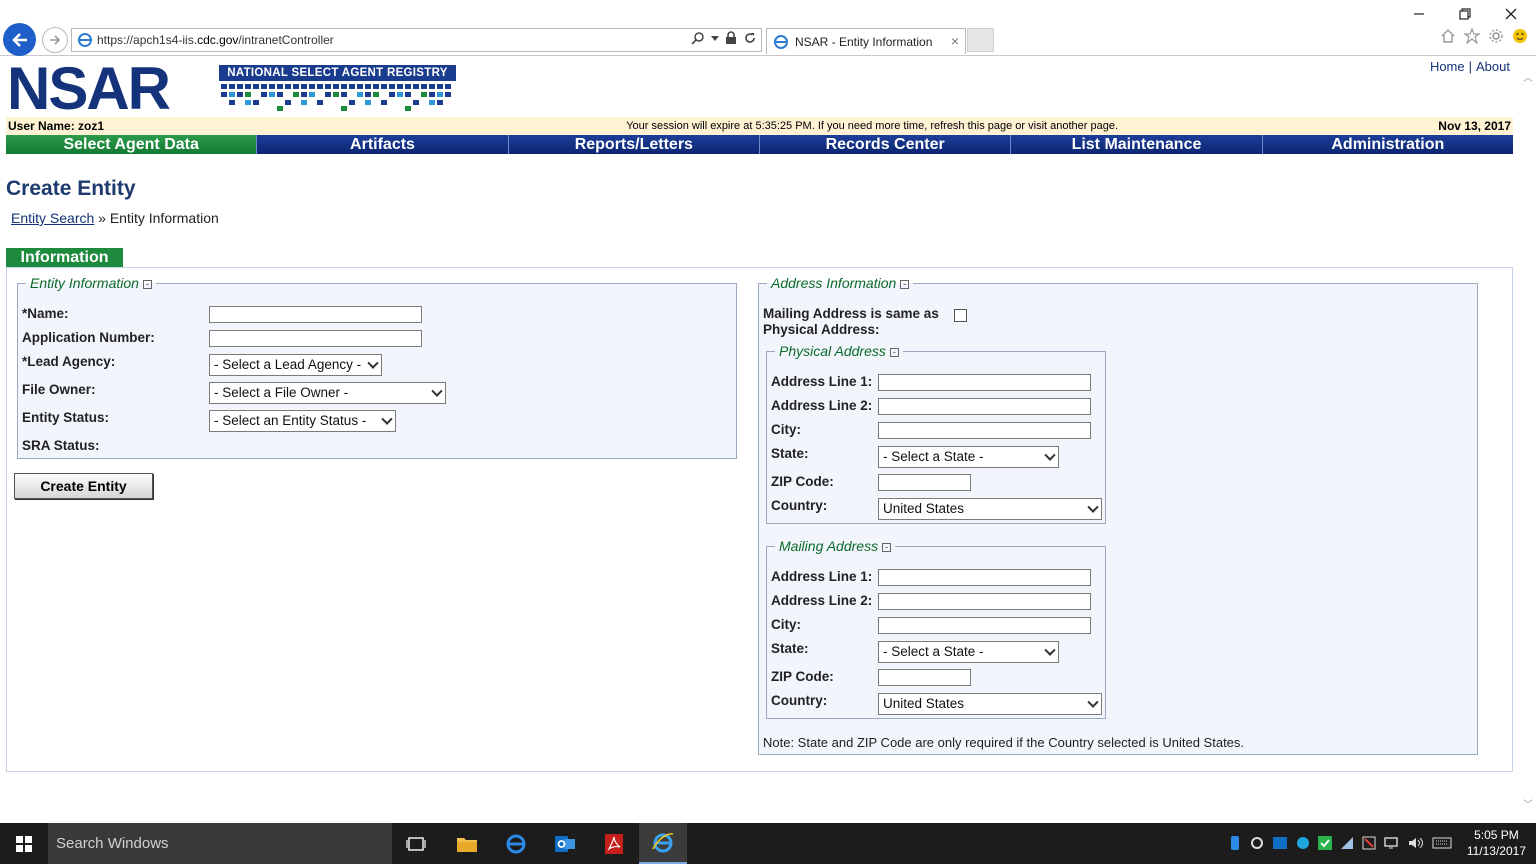 The image size is (1536, 864). I want to click on start-button, so click(24, 843).